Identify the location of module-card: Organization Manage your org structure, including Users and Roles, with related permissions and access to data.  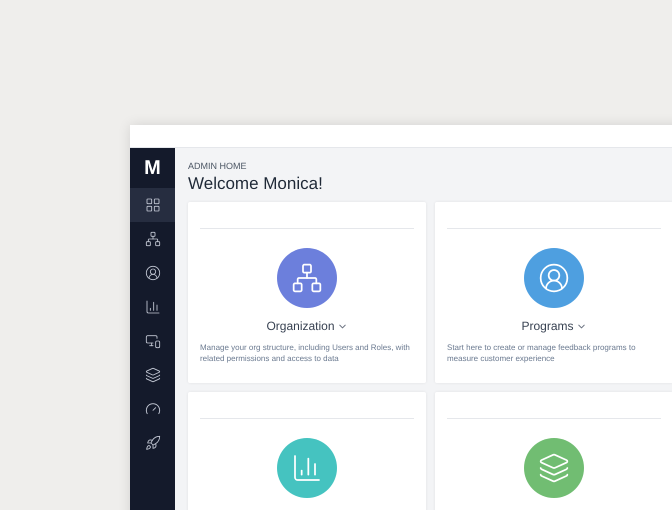
(307, 293).